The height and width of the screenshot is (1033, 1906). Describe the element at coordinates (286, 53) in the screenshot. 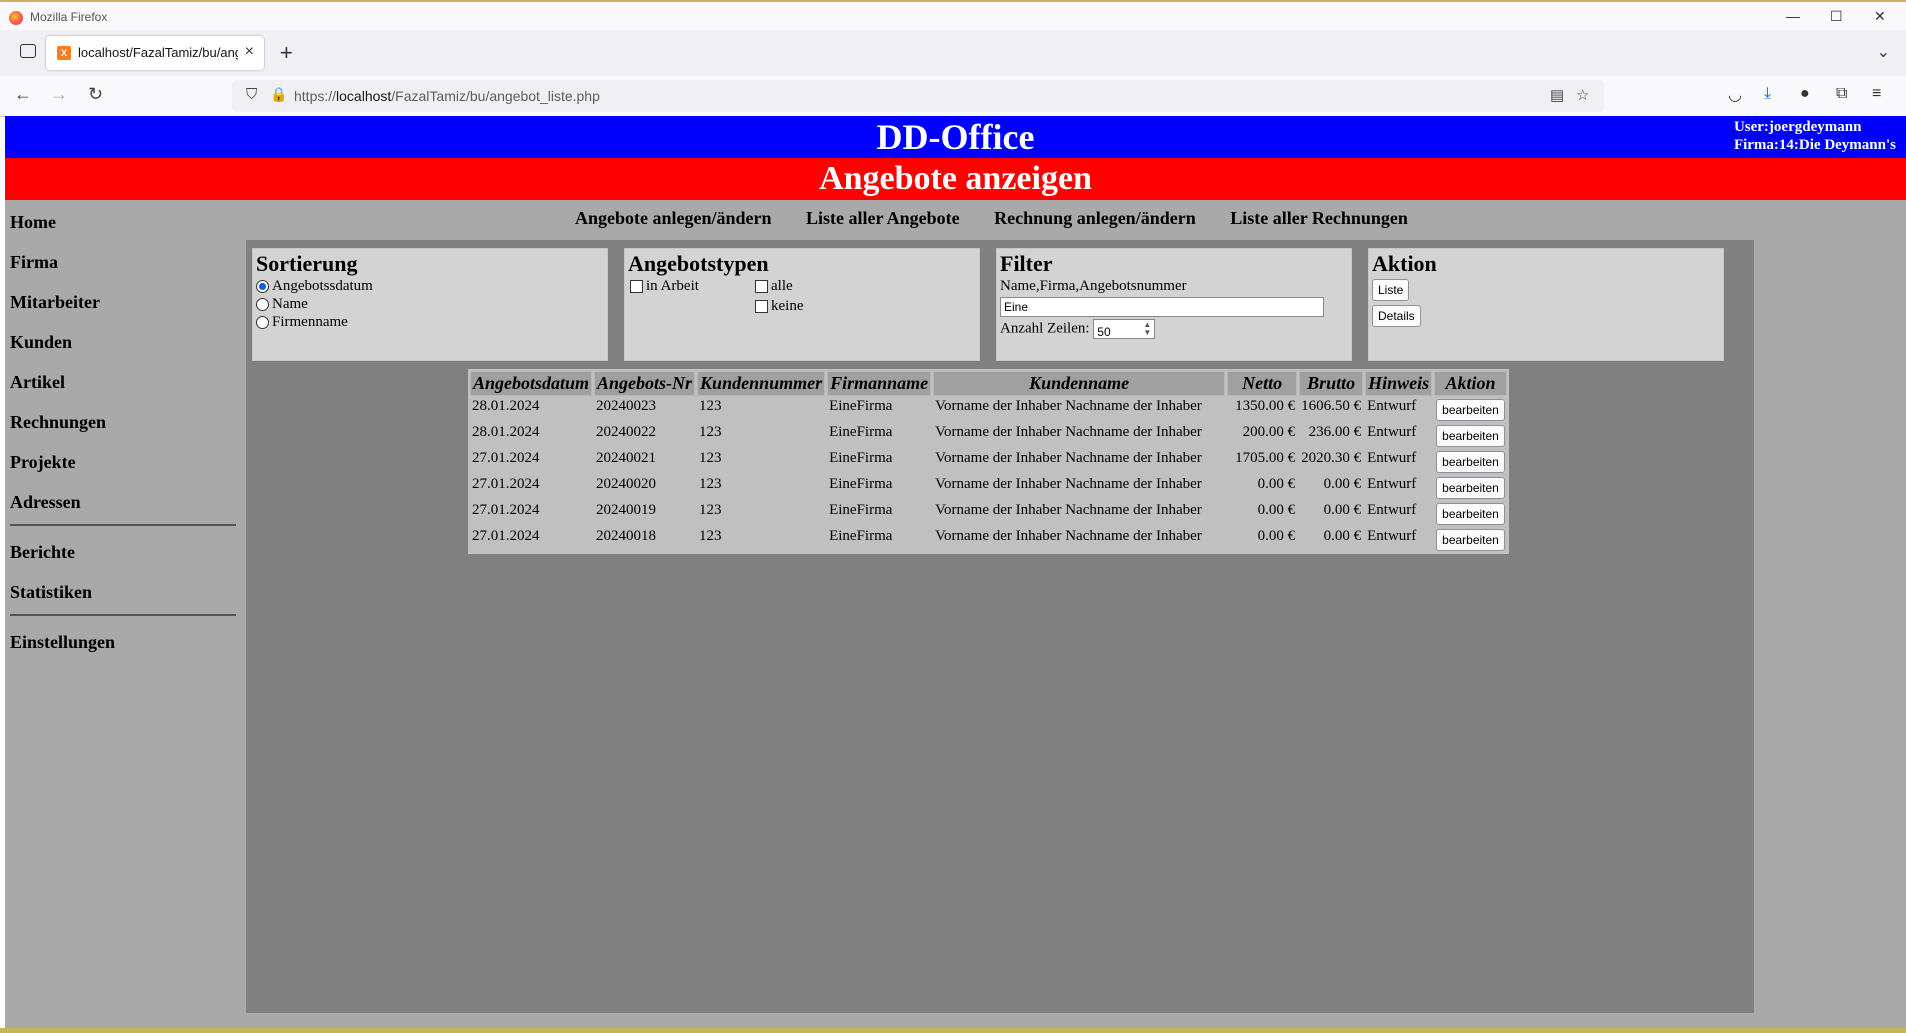

I see `new-tab-icon: +` at that location.